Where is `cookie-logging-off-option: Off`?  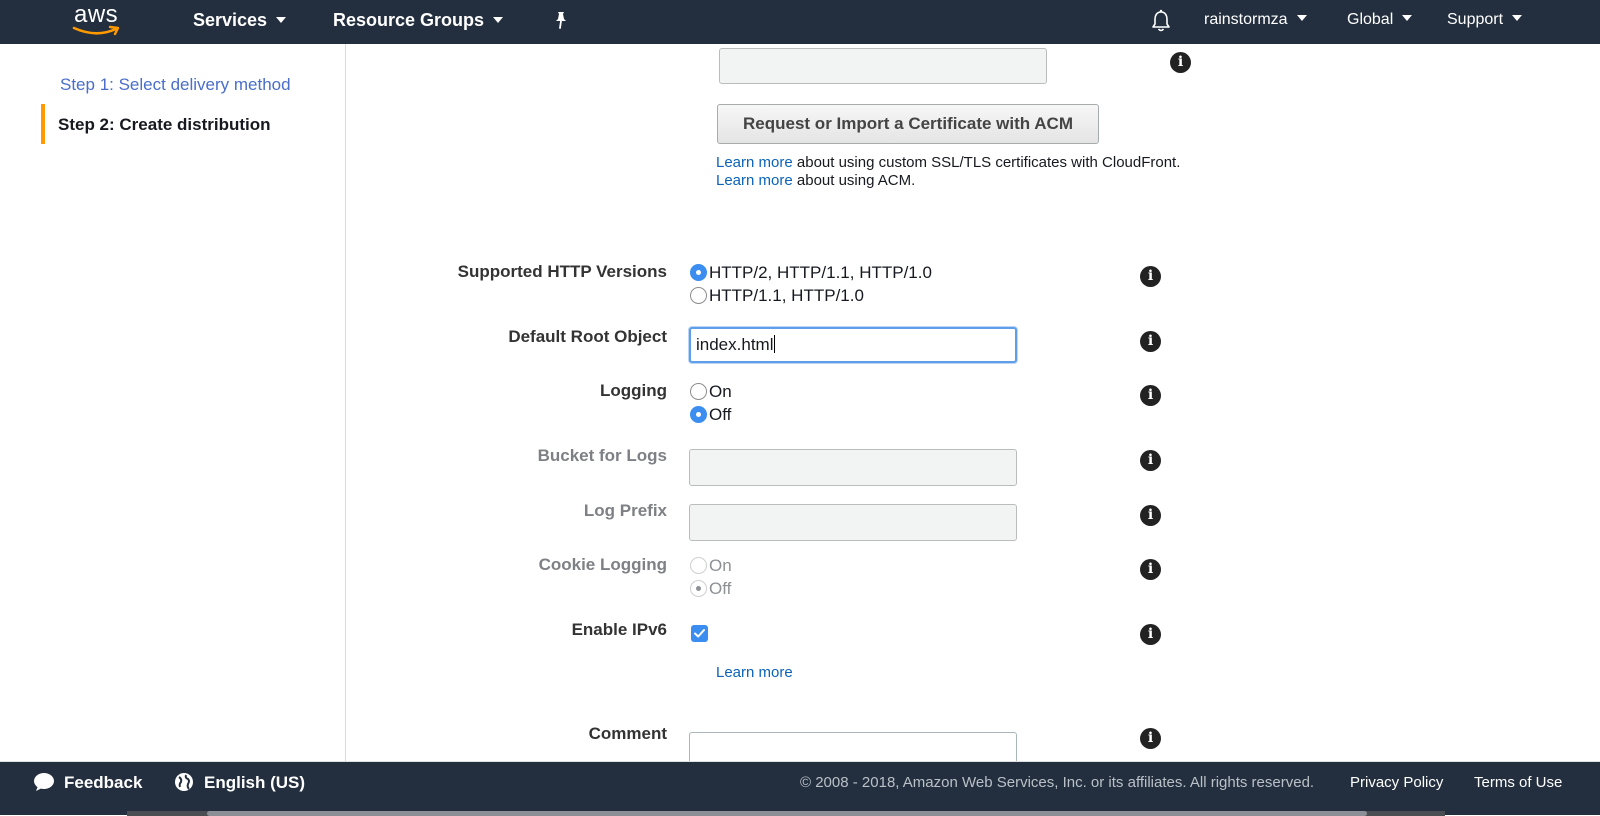
cookie-logging-off-option: Off is located at coordinates (710, 589).